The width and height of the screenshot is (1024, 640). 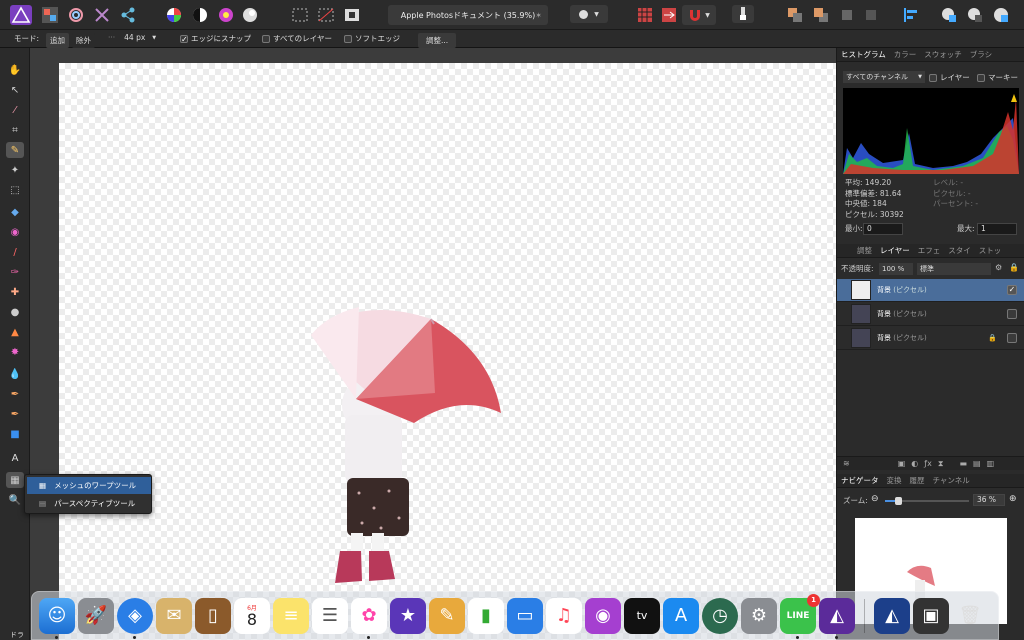 What do you see at coordinates (15, 130) in the screenshot?
I see `crop-icon: ⌗` at bounding box center [15, 130].